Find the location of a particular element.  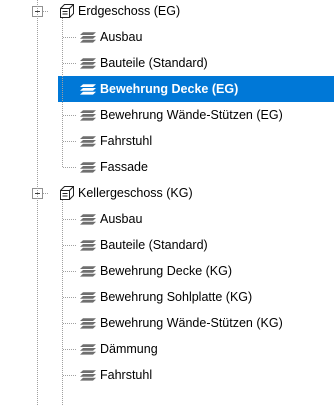

tree-node-floor: Kellergeschoss (KG) is located at coordinates (167, 193).